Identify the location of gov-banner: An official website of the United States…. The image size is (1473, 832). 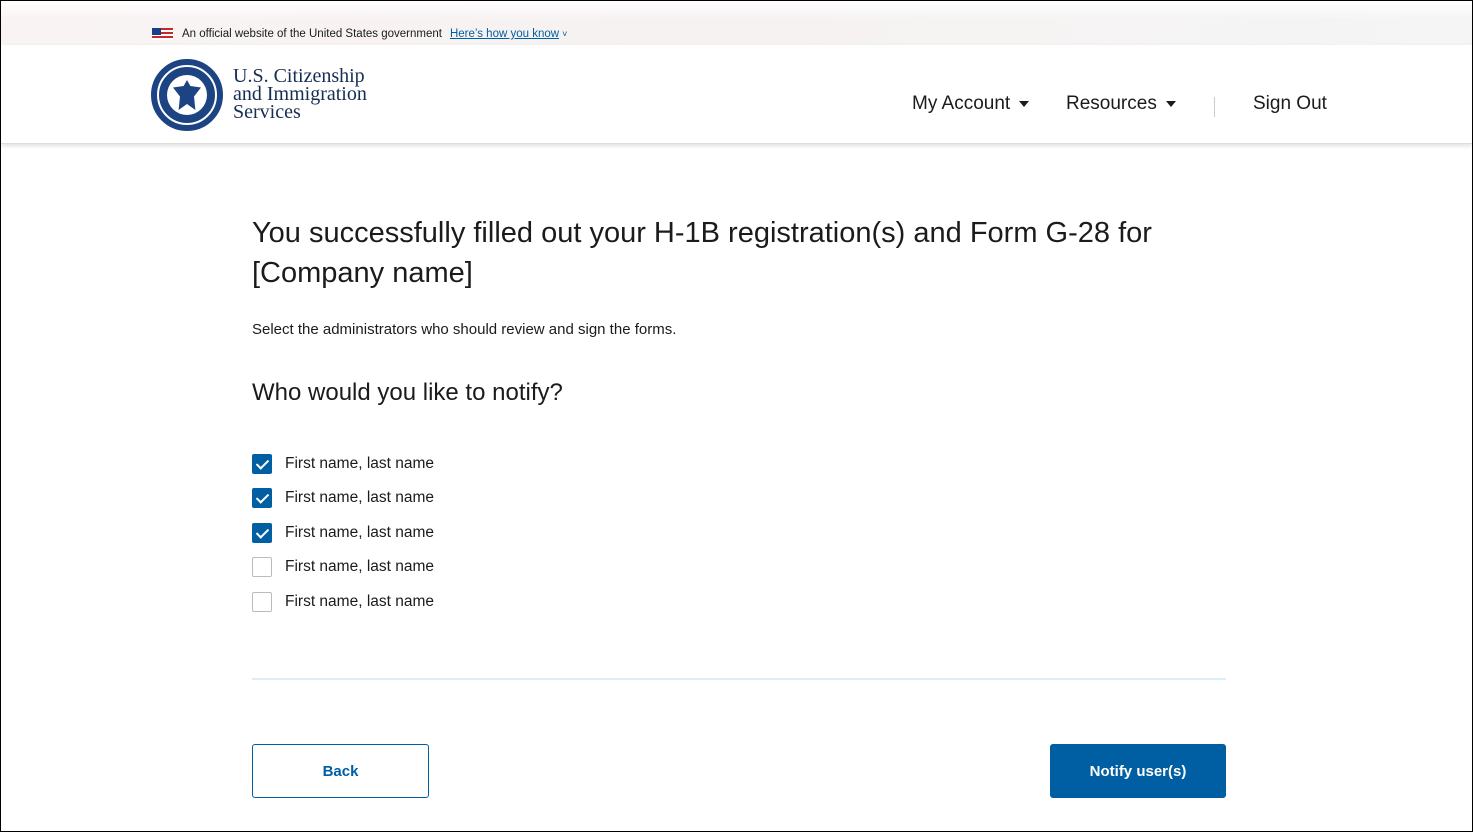
(736, 23).